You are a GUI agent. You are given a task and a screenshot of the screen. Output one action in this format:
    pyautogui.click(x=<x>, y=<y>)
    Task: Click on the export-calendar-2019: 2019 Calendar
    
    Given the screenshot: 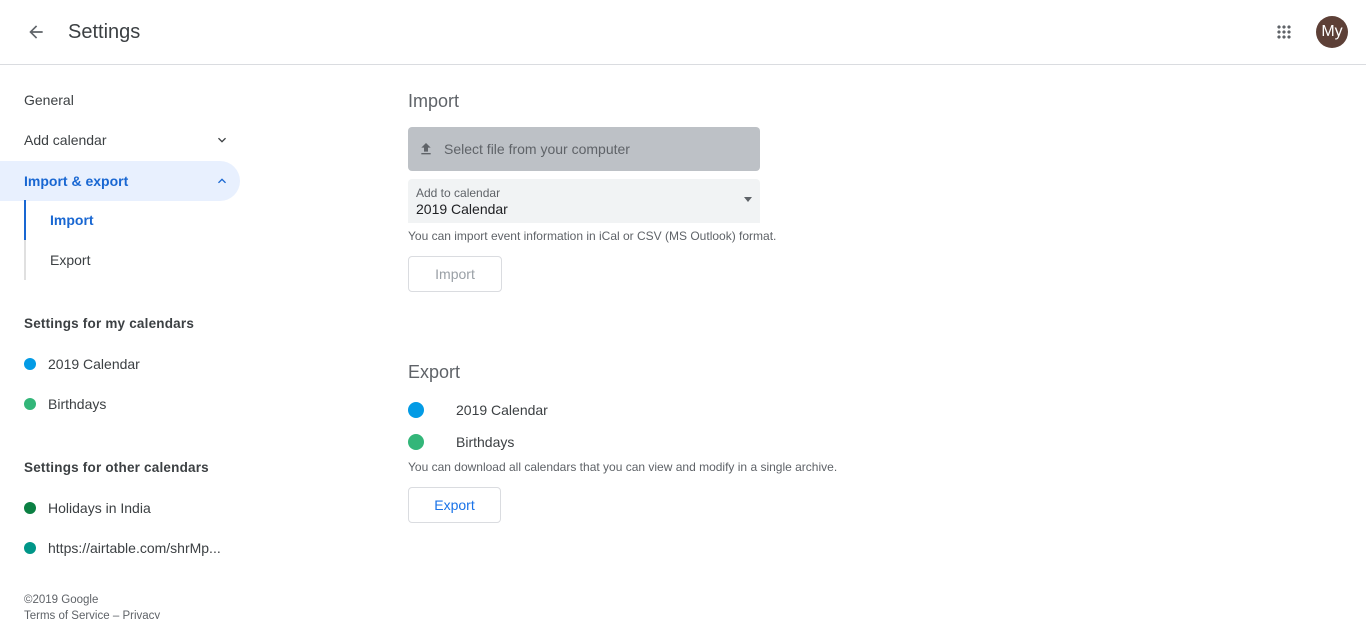 What is the action you would take?
    pyautogui.click(x=478, y=410)
    